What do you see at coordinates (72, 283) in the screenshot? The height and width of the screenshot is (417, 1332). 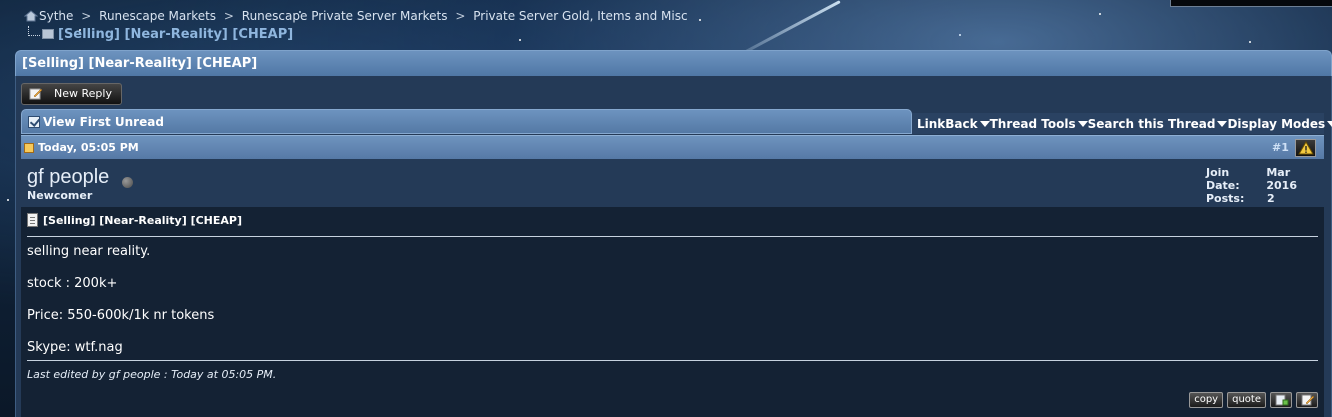 I see `post-line: stock : 200k+` at bounding box center [72, 283].